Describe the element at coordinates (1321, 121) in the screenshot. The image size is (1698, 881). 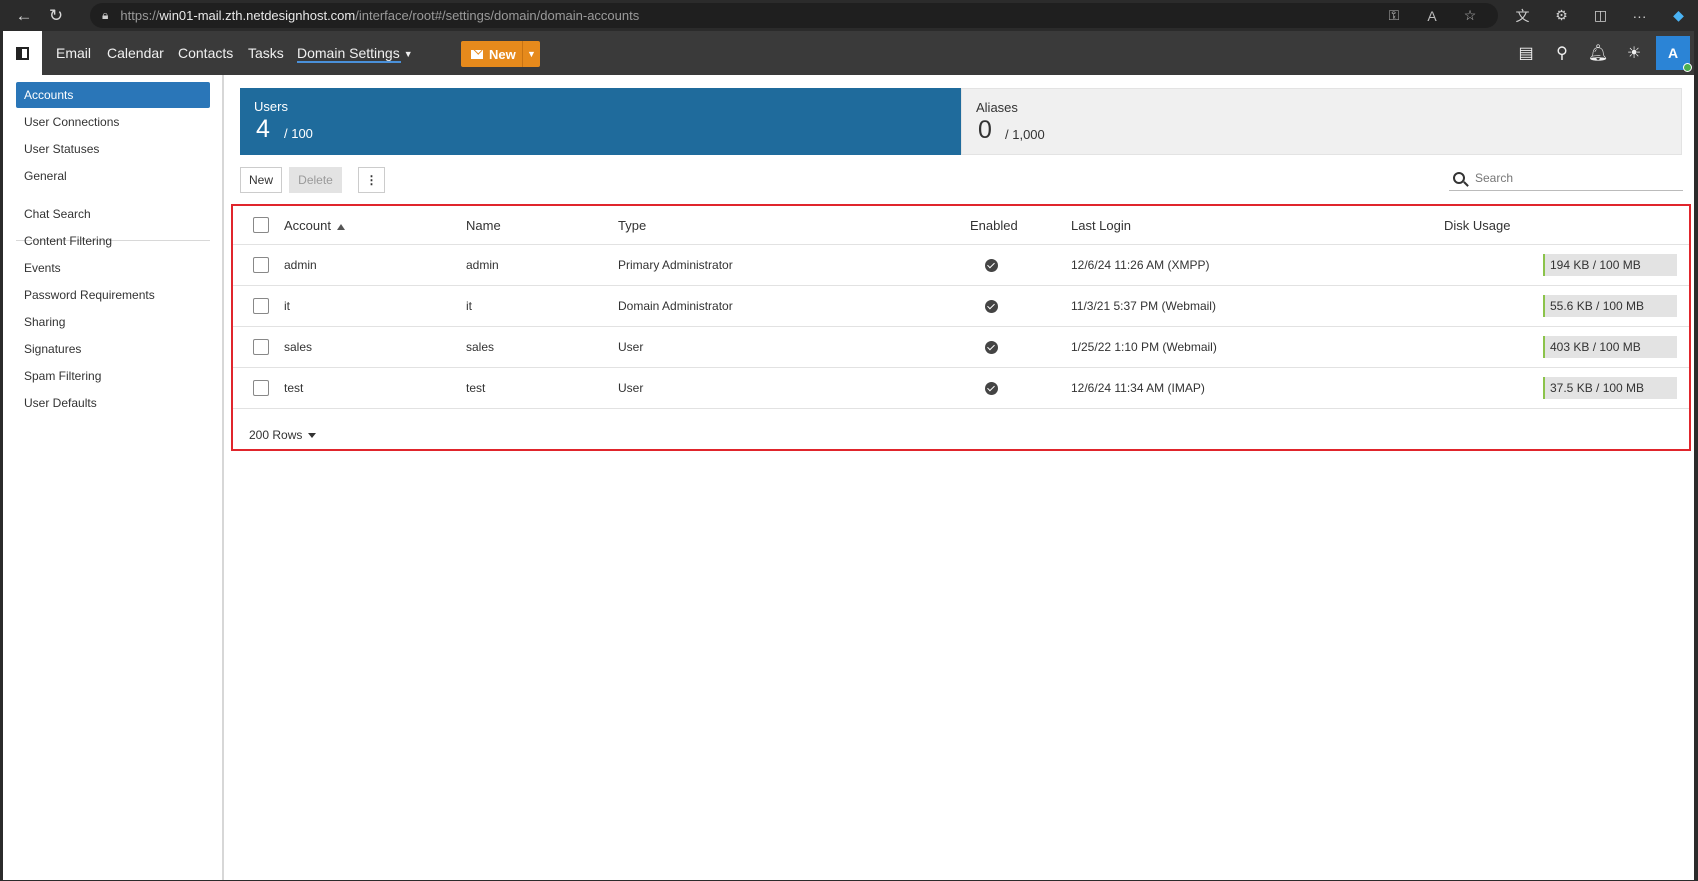
I see `aliases-stat-card: Aliases 0 / 1,000` at that location.